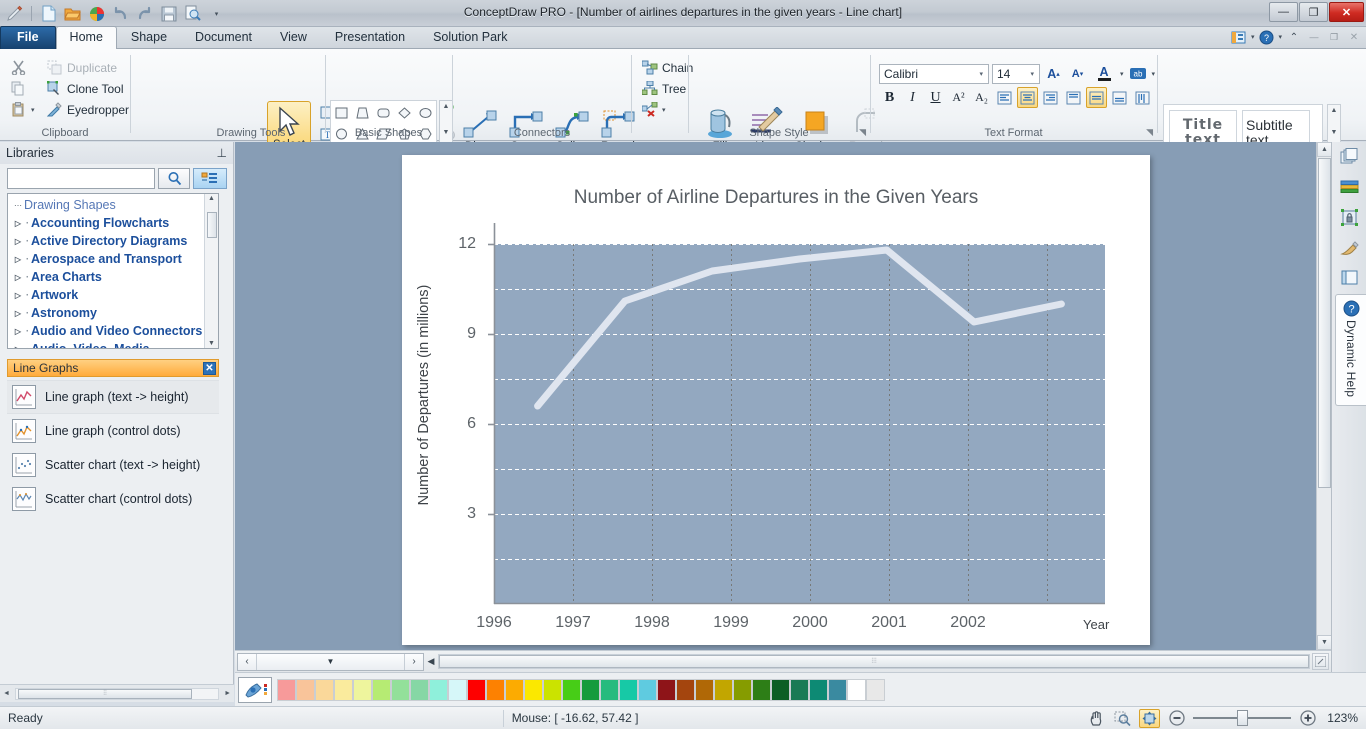 The height and width of the screenshot is (729, 1366). Describe the element at coordinates (113, 241) in the screenshot. I see `library-item-active-directory-diagrams: ▷ · Active Directory Diagrams` at that location.